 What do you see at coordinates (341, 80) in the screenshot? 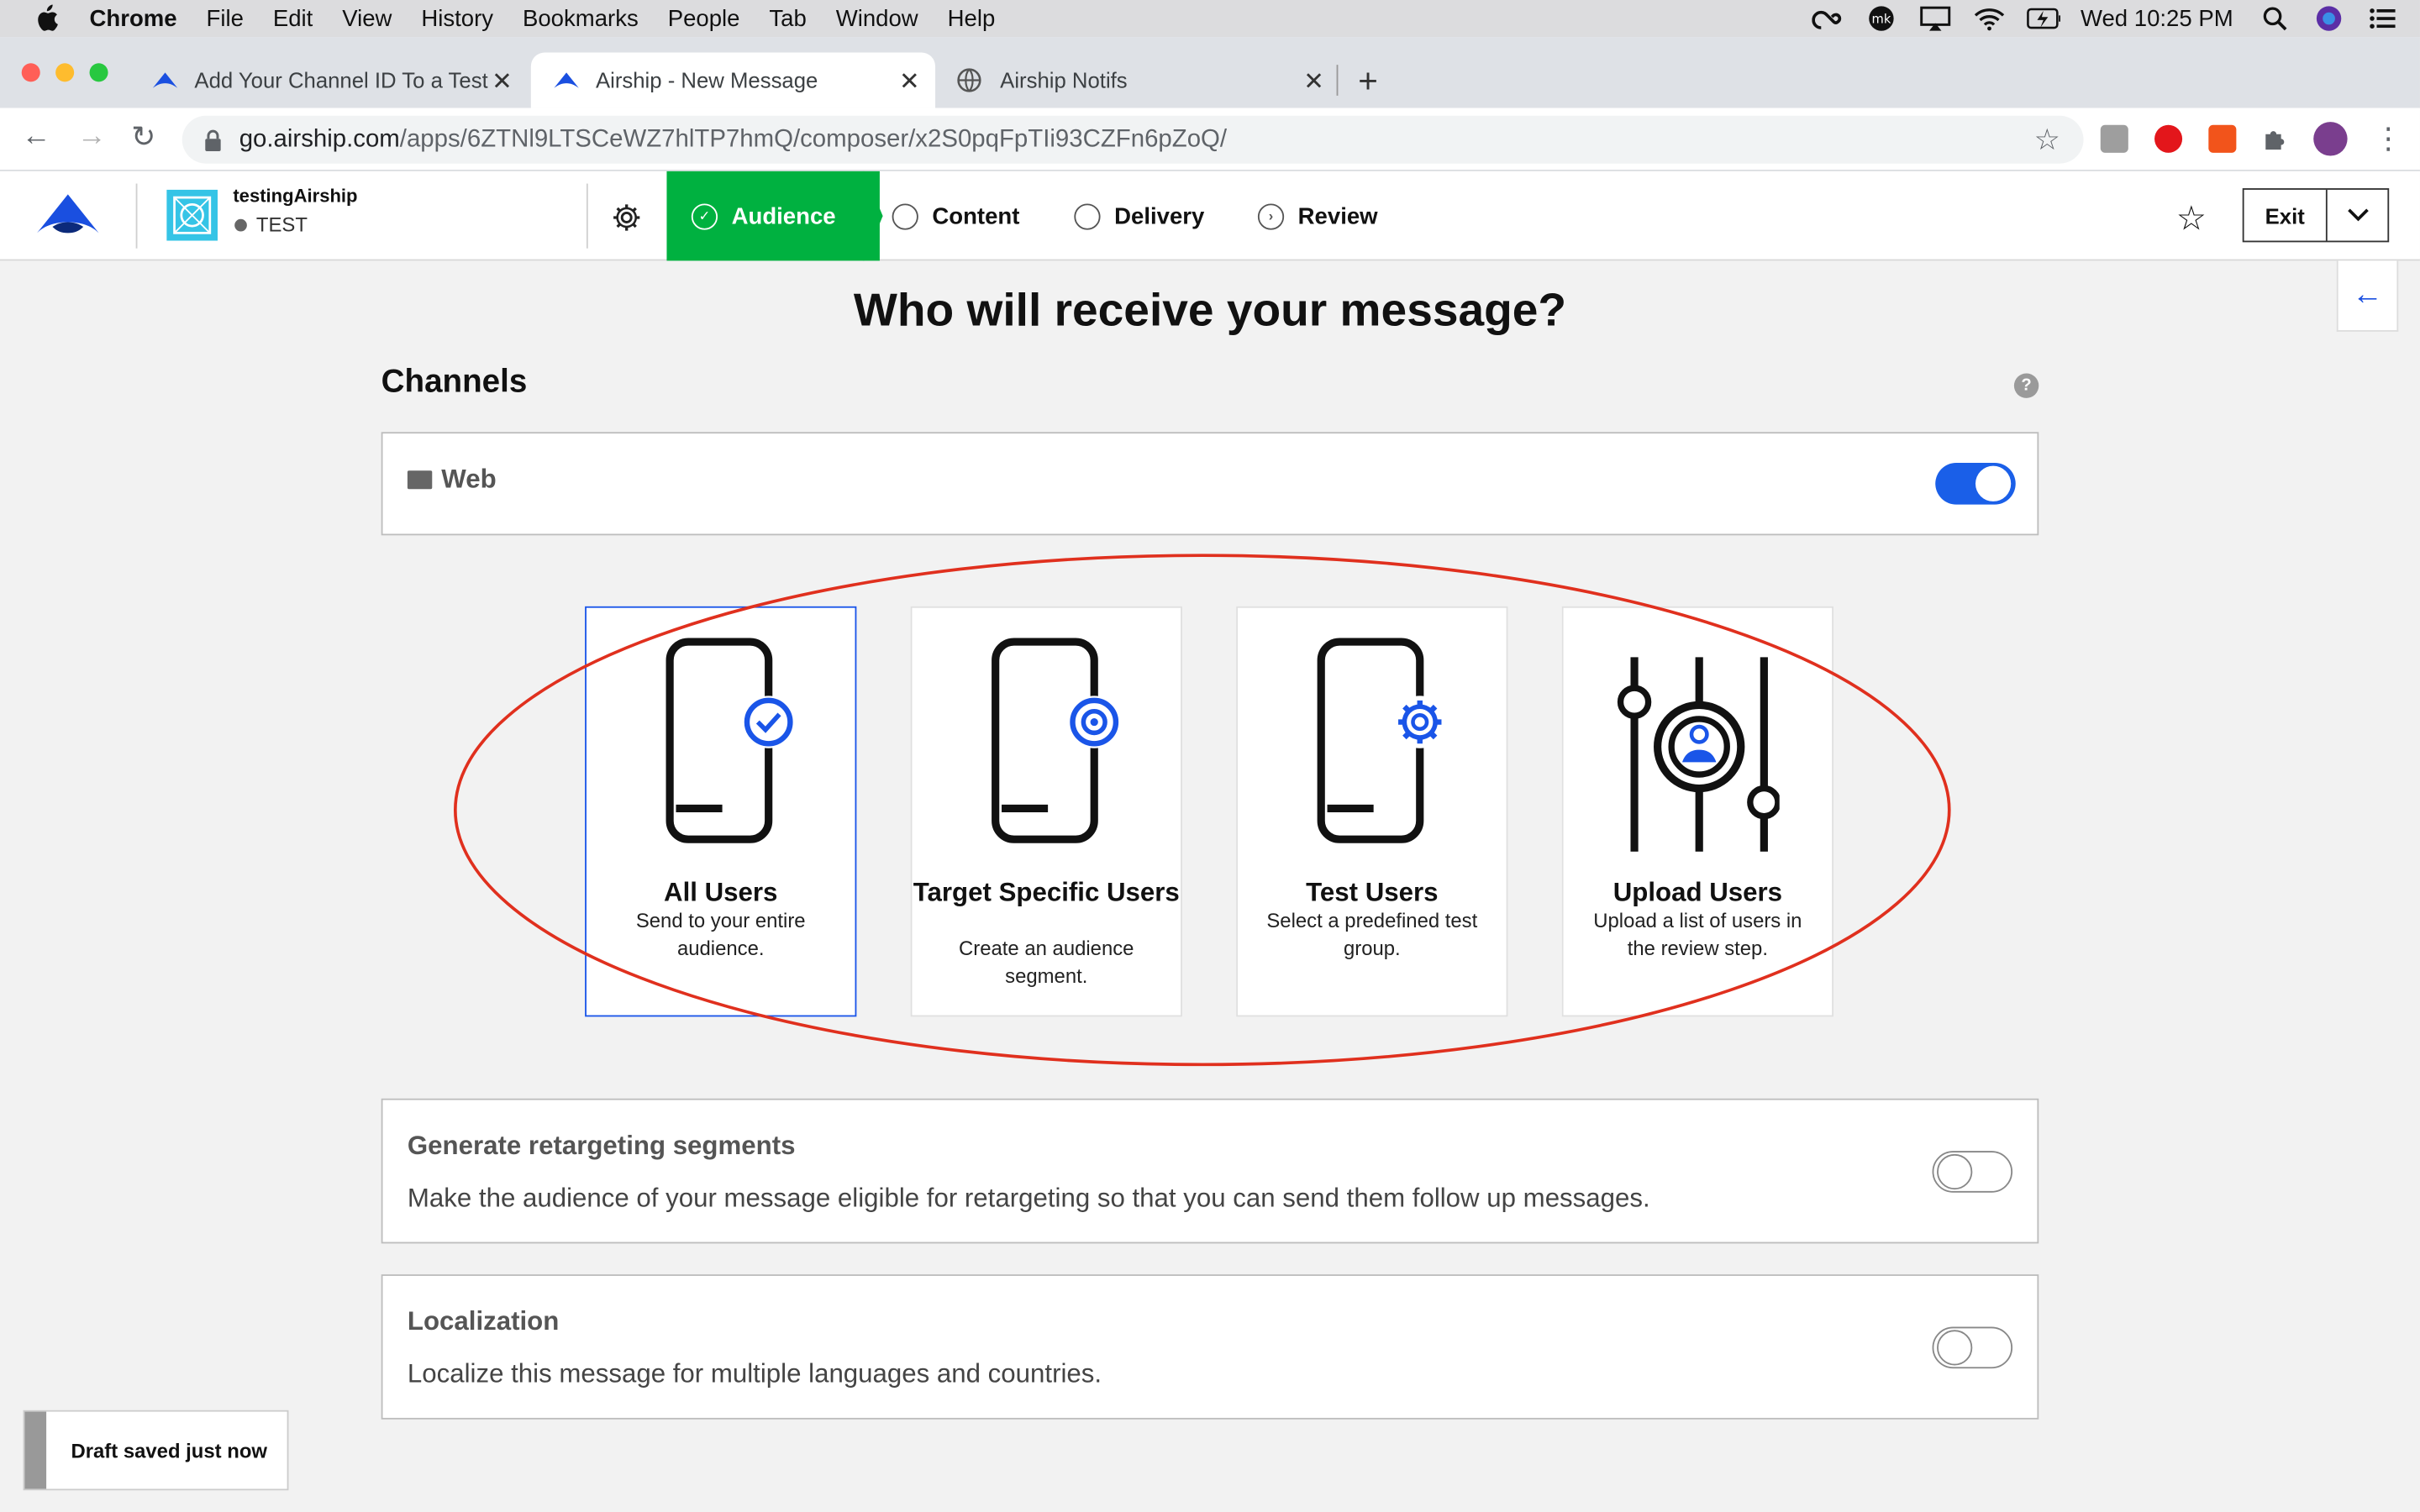
I see `tab-title: Add Your Channel ID To a Test (` at bounding box center [341, 80].